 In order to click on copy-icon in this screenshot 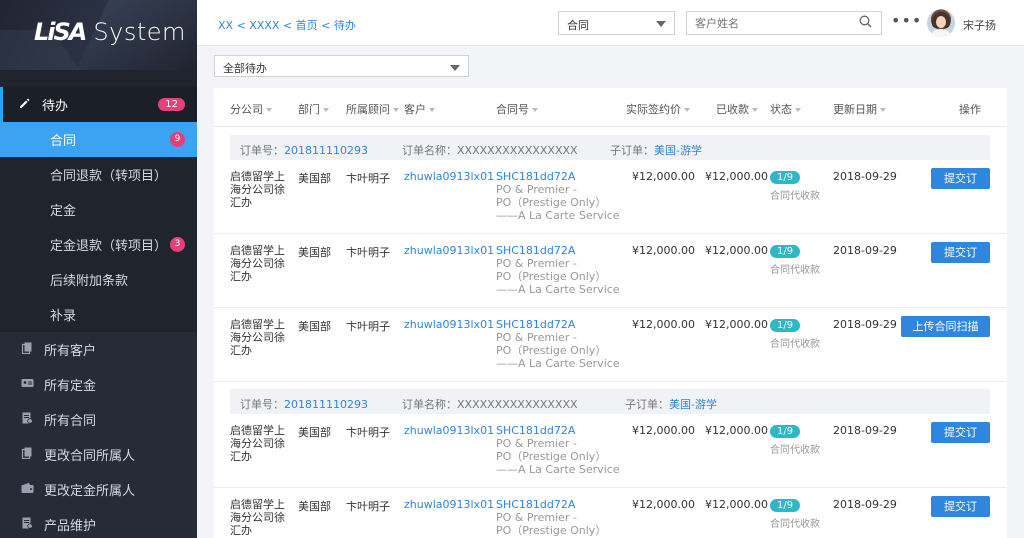, I will do `click(27, 454)`.